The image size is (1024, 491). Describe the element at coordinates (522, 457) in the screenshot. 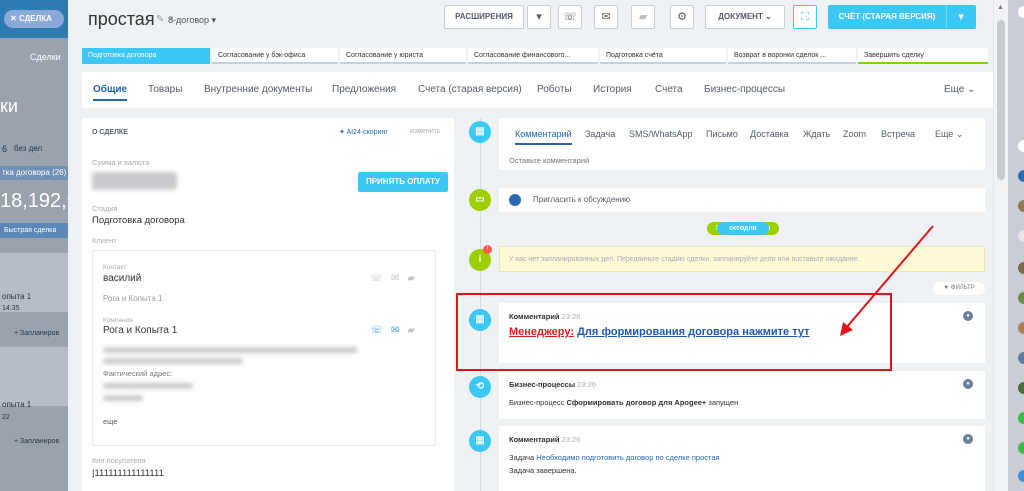

I see `item-text: Задача` at that location.